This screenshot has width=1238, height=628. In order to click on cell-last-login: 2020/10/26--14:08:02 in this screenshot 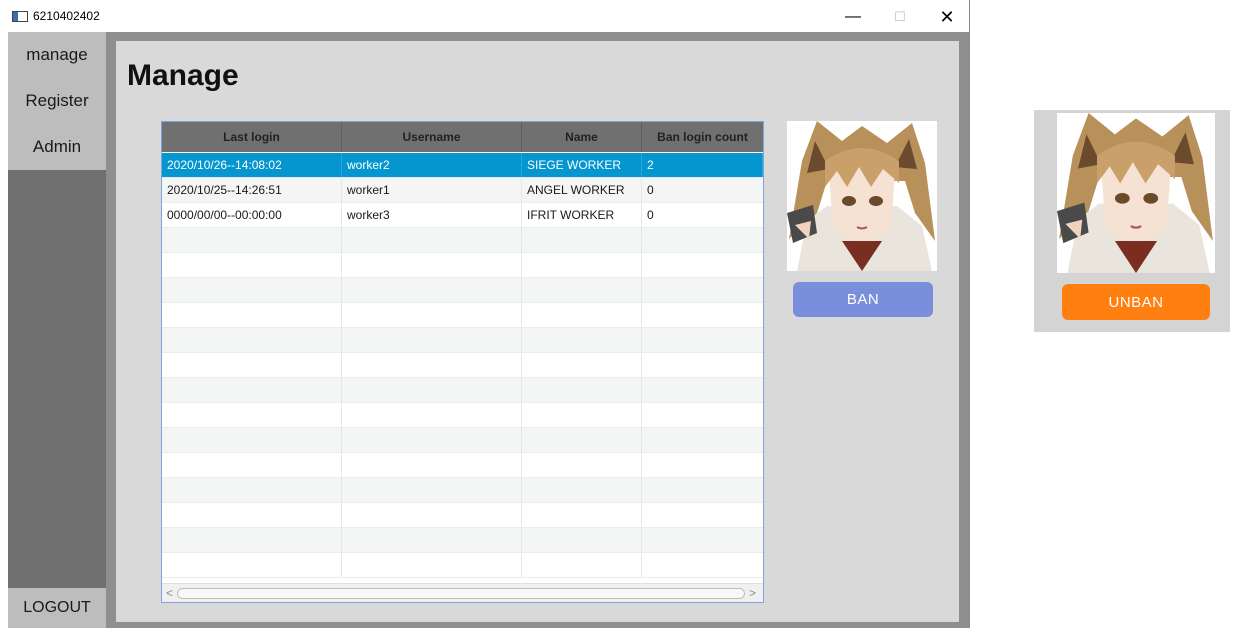, I will do `click(252, 165)`.